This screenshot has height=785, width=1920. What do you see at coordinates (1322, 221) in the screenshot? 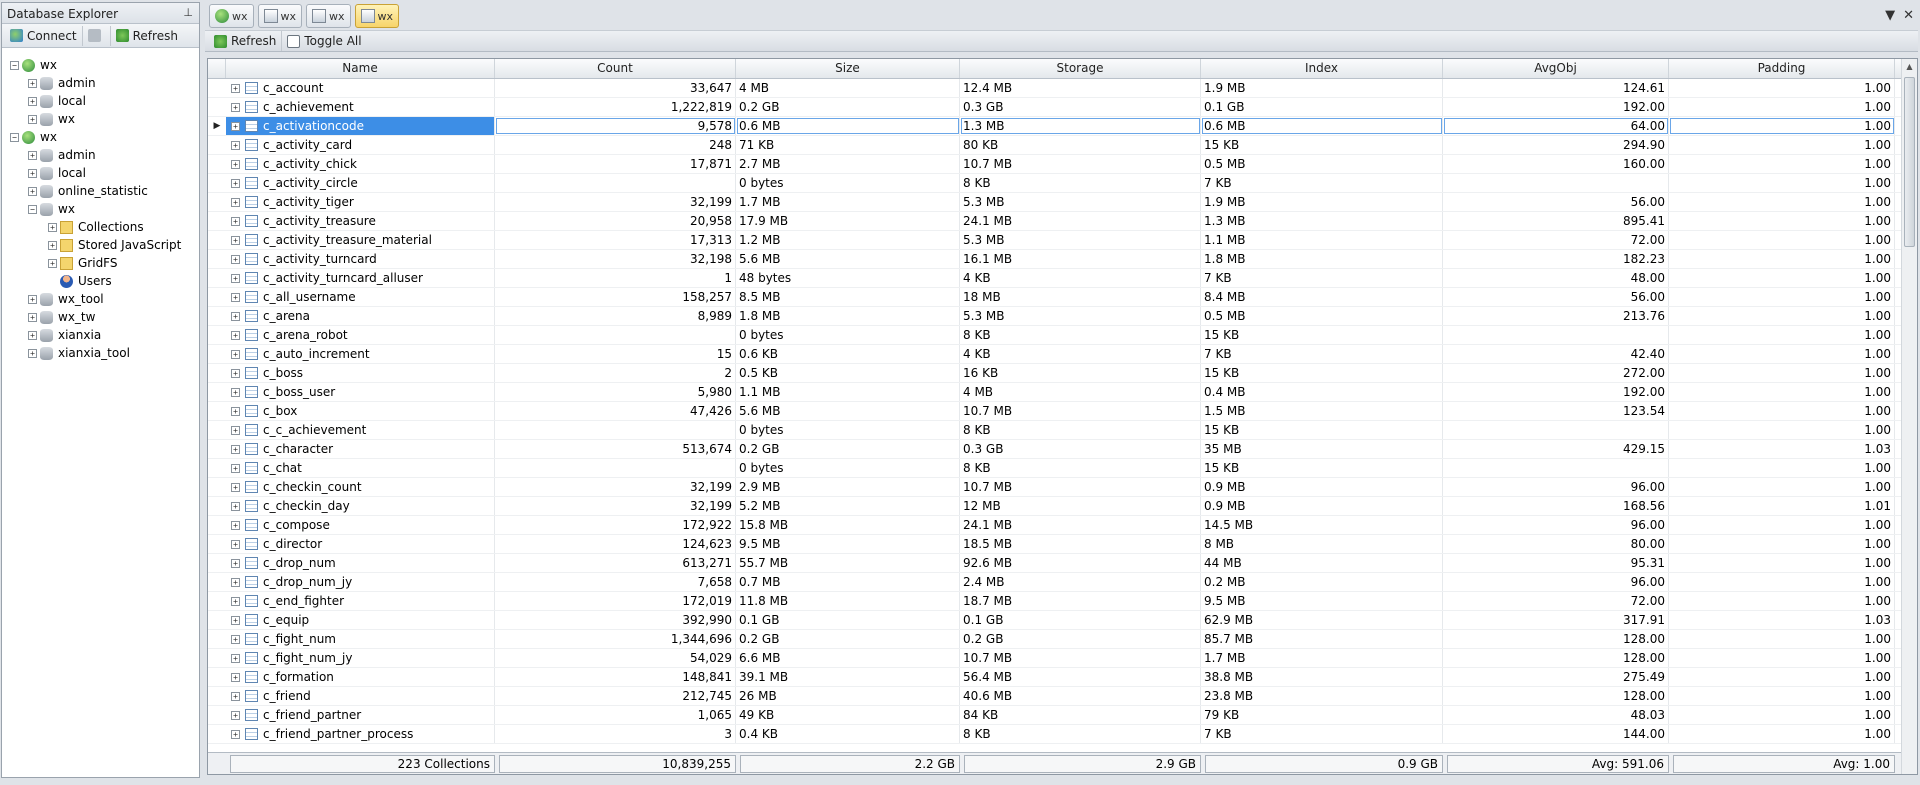
I see `cell-index: 1.3 MB` at bounding box center [1322, 221].